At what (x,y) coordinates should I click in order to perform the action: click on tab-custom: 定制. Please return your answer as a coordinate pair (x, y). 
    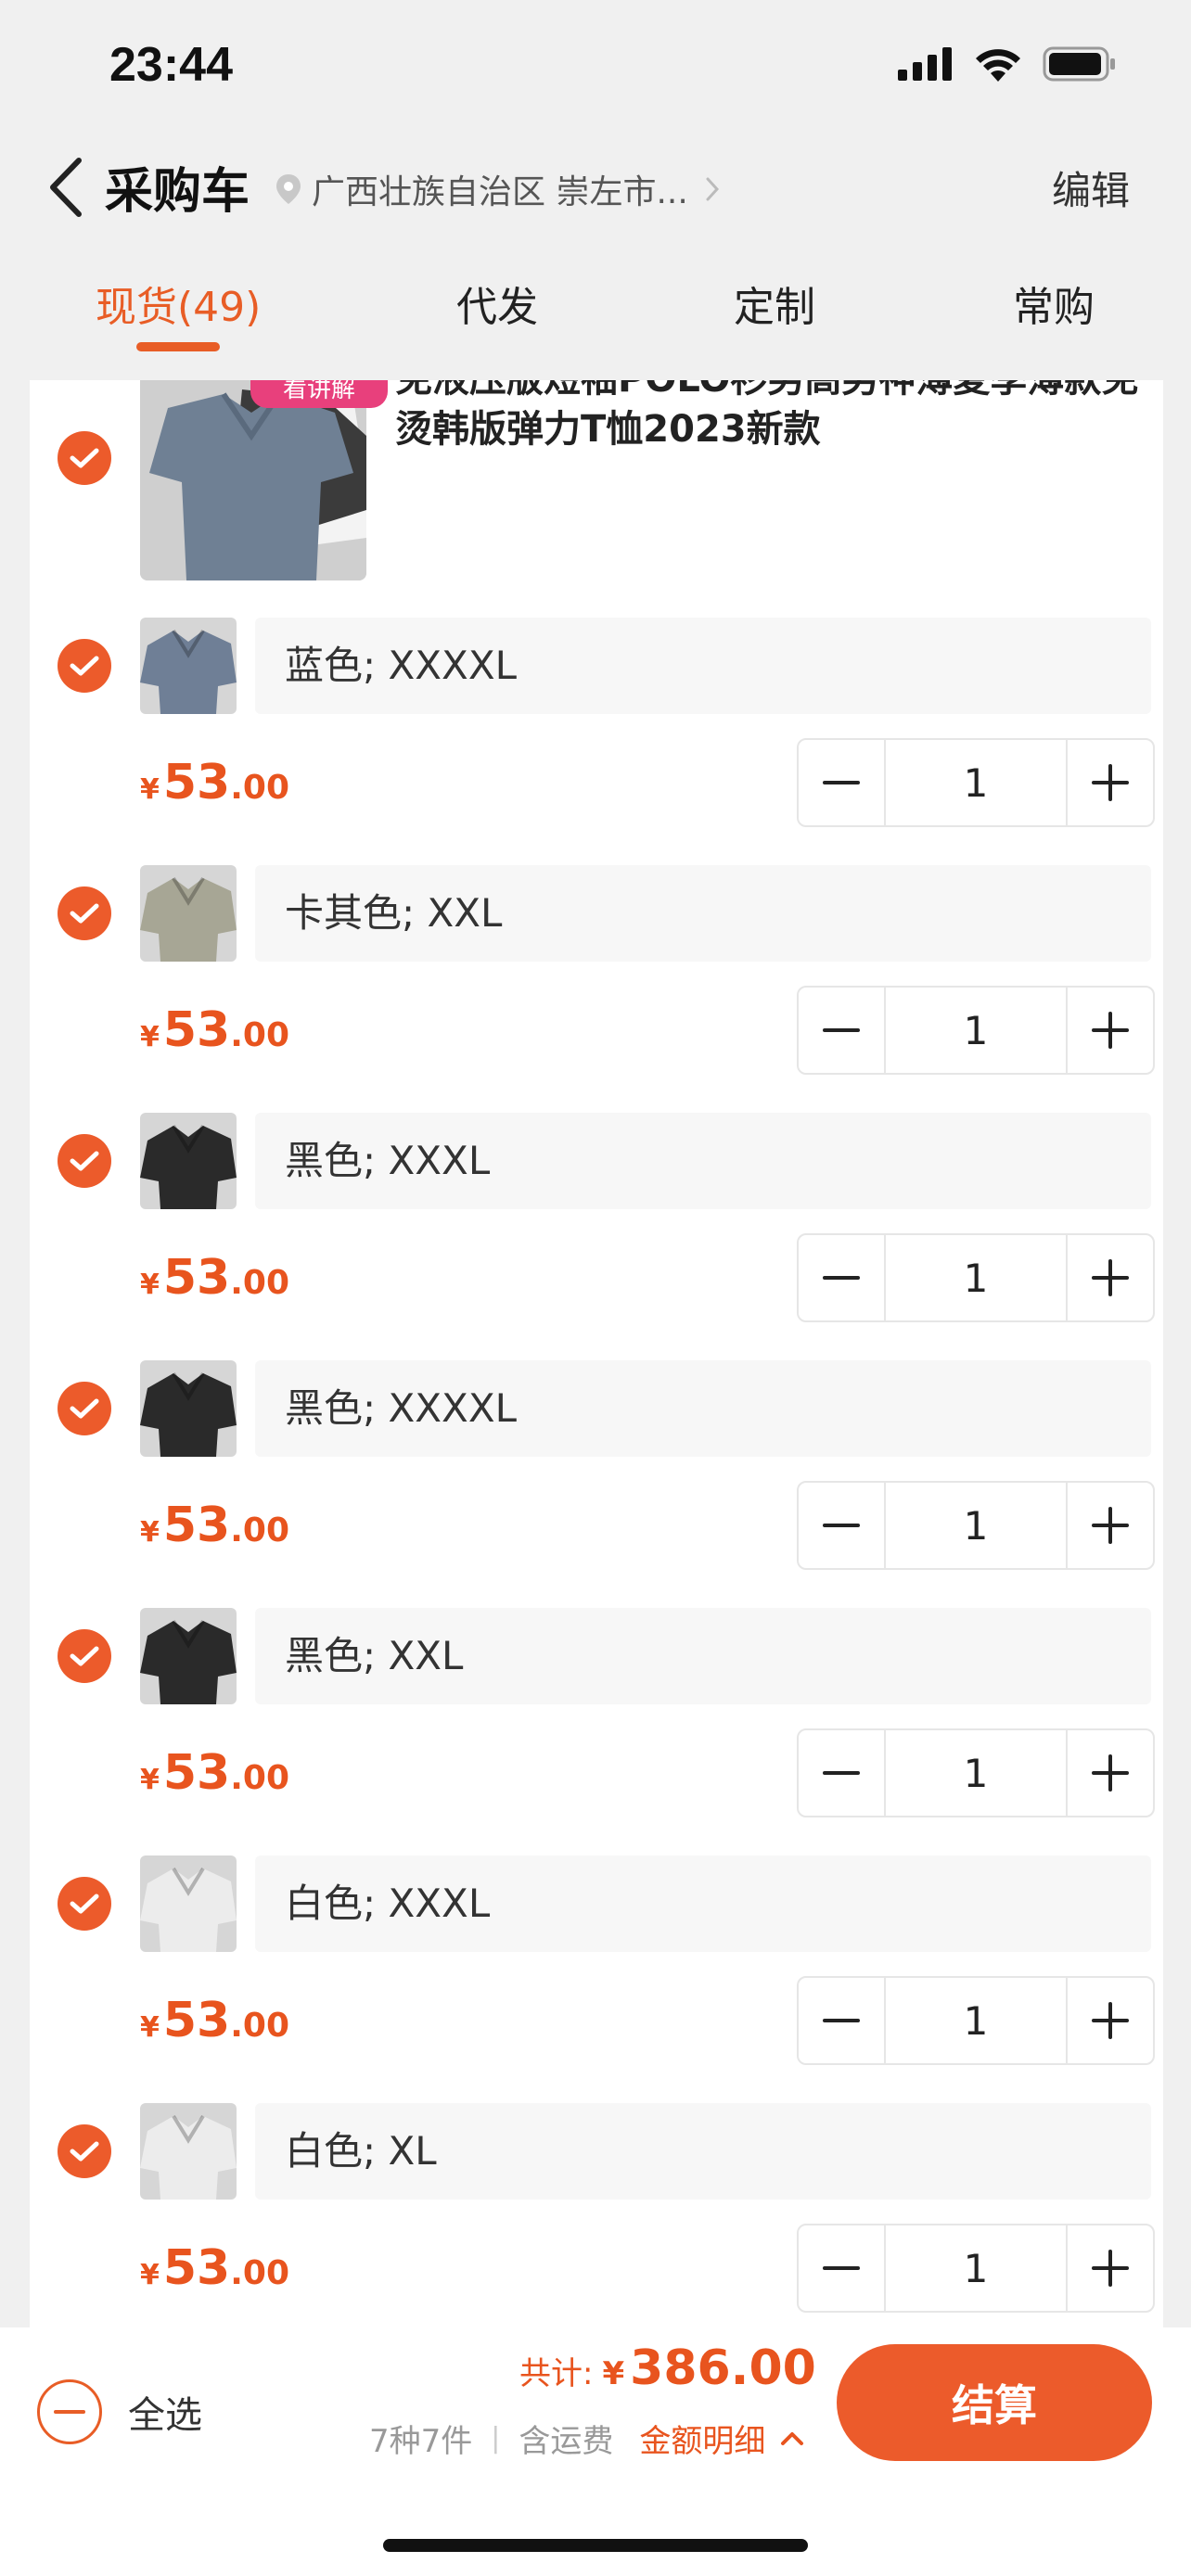
    Looking at the image, I should click on (775, 303).